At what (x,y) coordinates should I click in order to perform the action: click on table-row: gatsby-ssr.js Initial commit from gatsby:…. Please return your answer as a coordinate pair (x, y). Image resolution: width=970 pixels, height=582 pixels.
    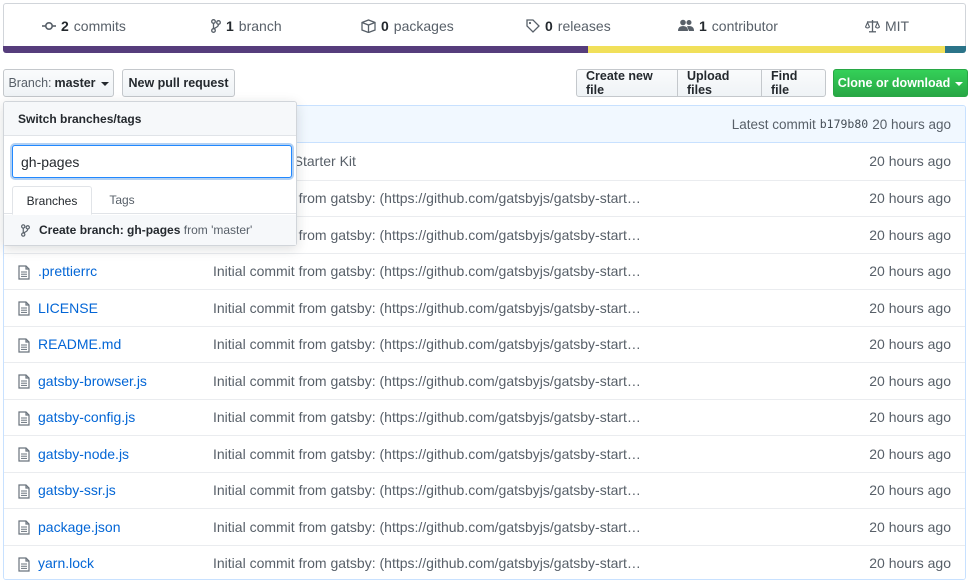
    Looking at the image, I should click on (484, 490).